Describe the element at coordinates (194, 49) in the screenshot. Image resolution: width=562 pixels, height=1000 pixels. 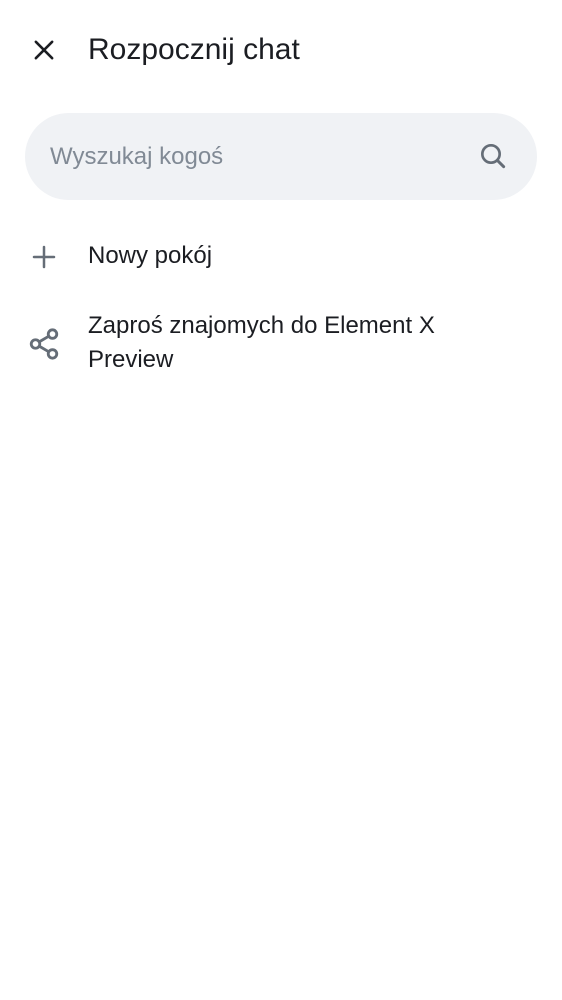
I see `page-title: Rozpocznij chat` at that location.